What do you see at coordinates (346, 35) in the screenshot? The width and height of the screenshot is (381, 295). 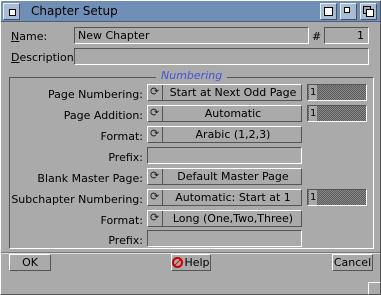 I see `number-field: 1` at bounding box center [346, 35].